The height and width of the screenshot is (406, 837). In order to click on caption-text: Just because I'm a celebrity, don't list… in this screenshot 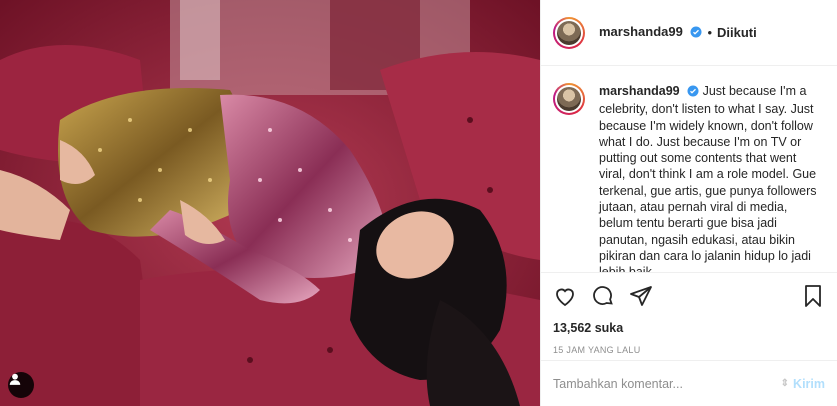, I will do `click(708, 178)`.